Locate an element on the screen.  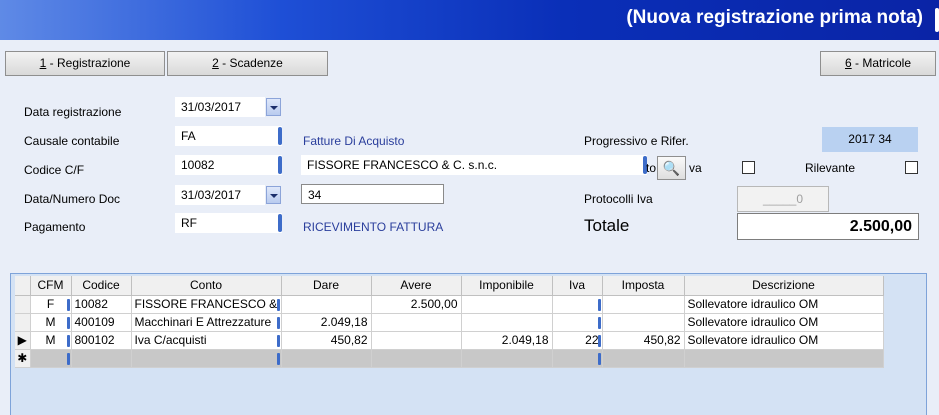
cell-iva: 22 is located at coordinates (577, 340).